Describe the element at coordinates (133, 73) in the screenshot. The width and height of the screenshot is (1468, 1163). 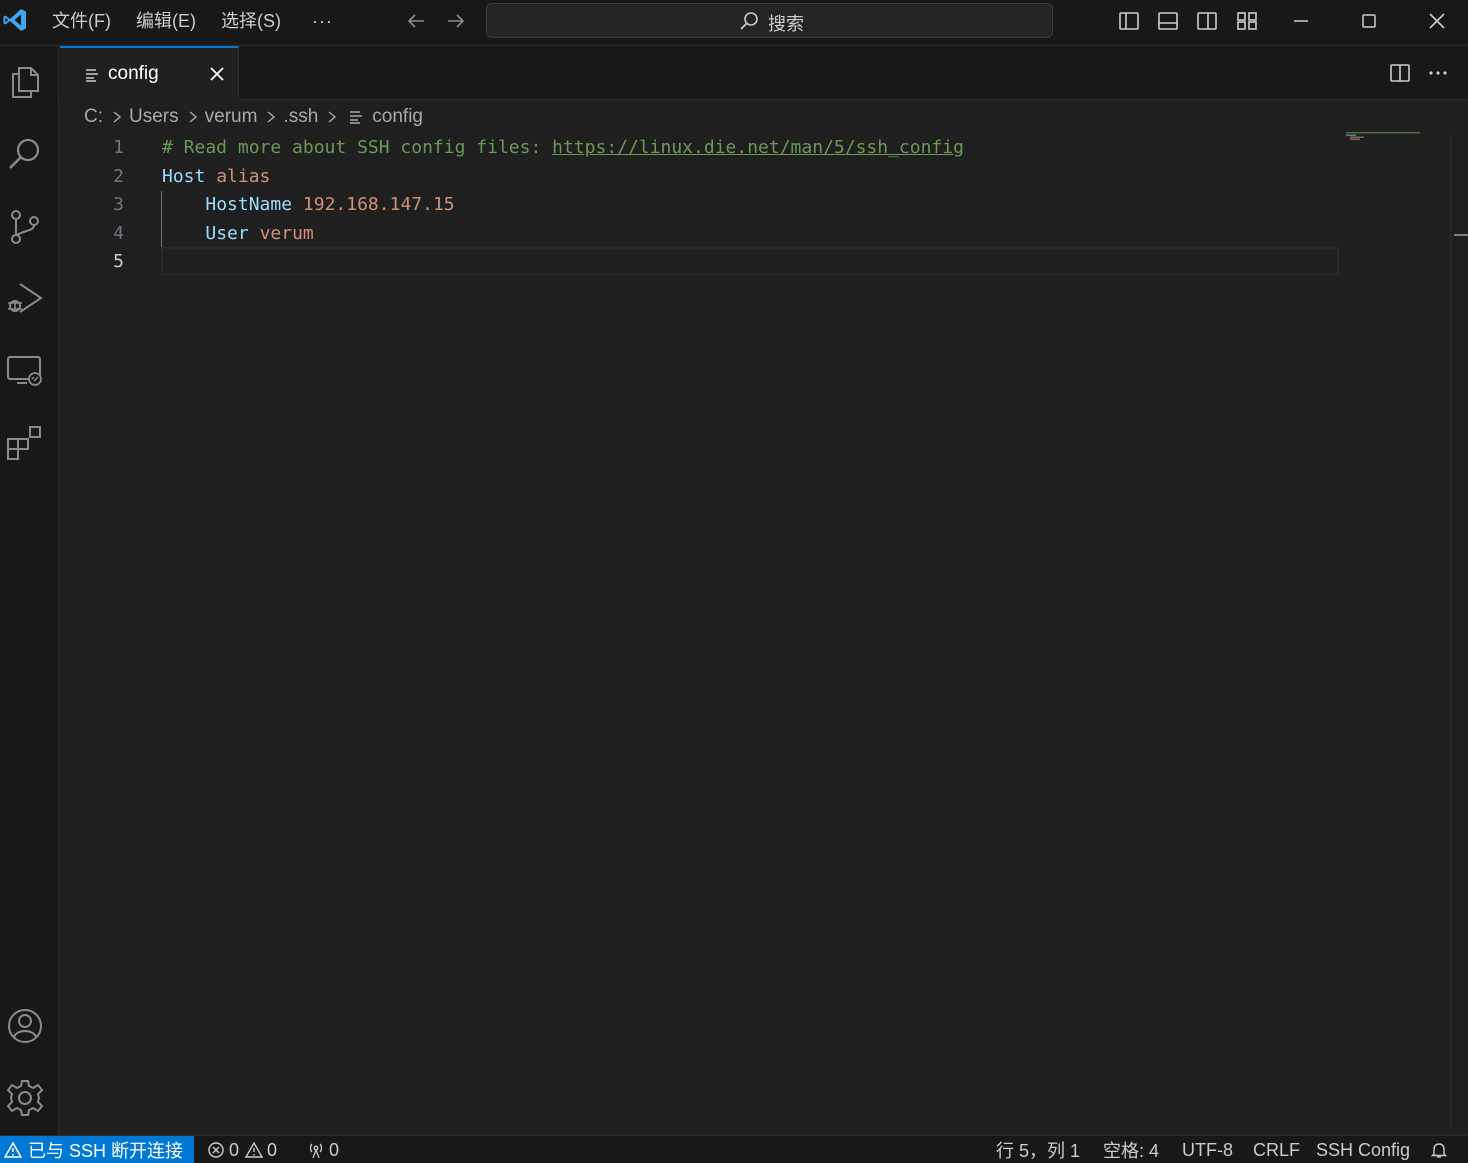
I see `tab-label: config` at that location.